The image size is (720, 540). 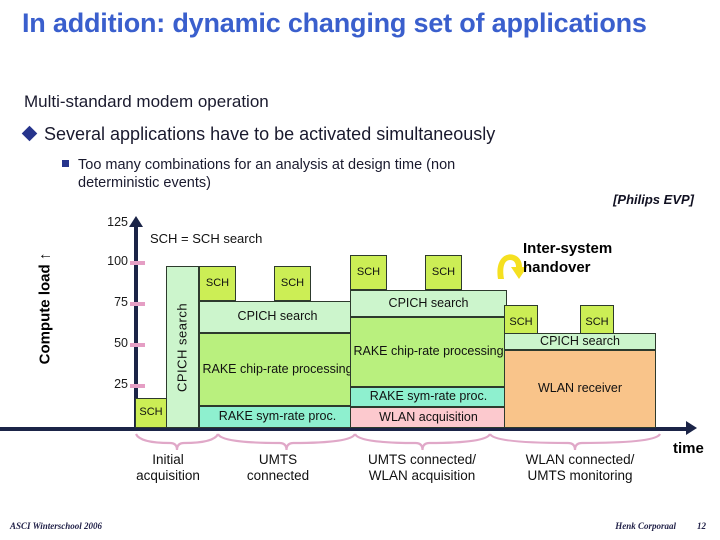 I want to click on phase-label-line2: acquisition, so click(x=168, y=476).